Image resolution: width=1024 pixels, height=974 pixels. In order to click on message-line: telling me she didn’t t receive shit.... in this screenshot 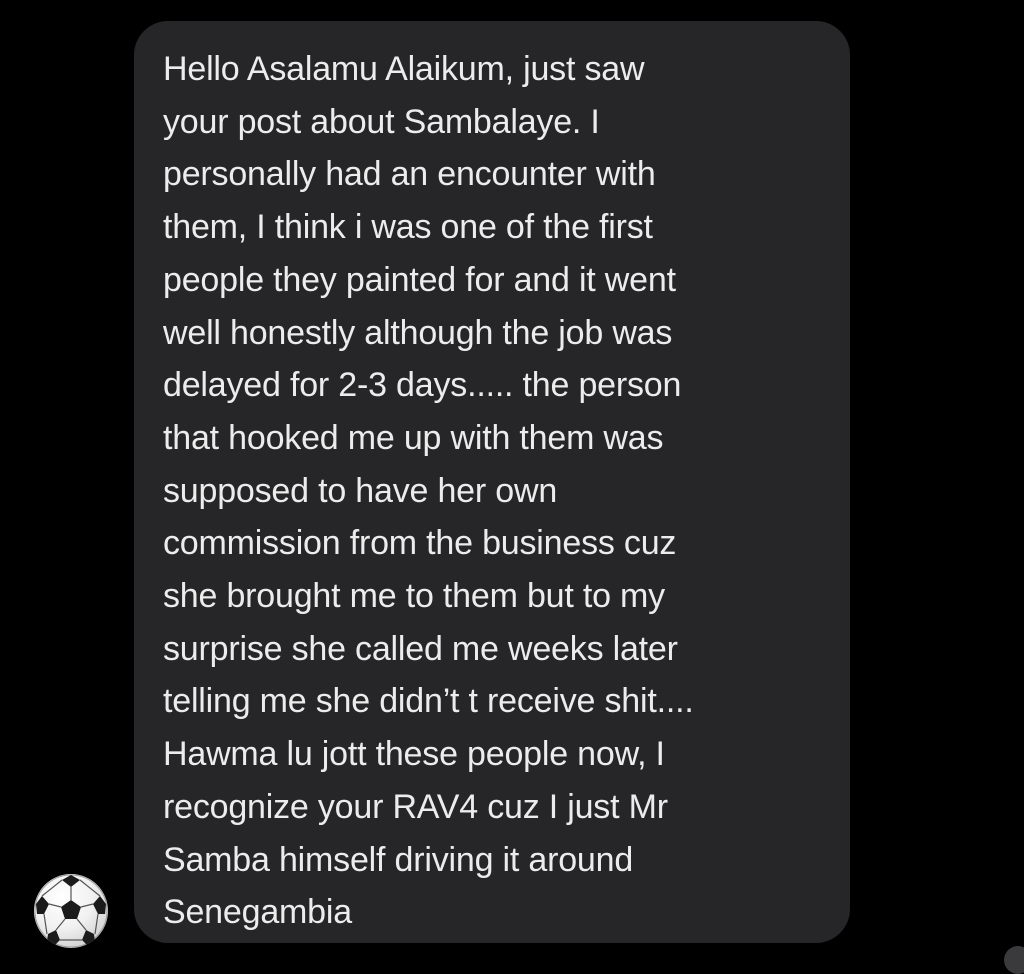, I will do `click(428, 701)`.